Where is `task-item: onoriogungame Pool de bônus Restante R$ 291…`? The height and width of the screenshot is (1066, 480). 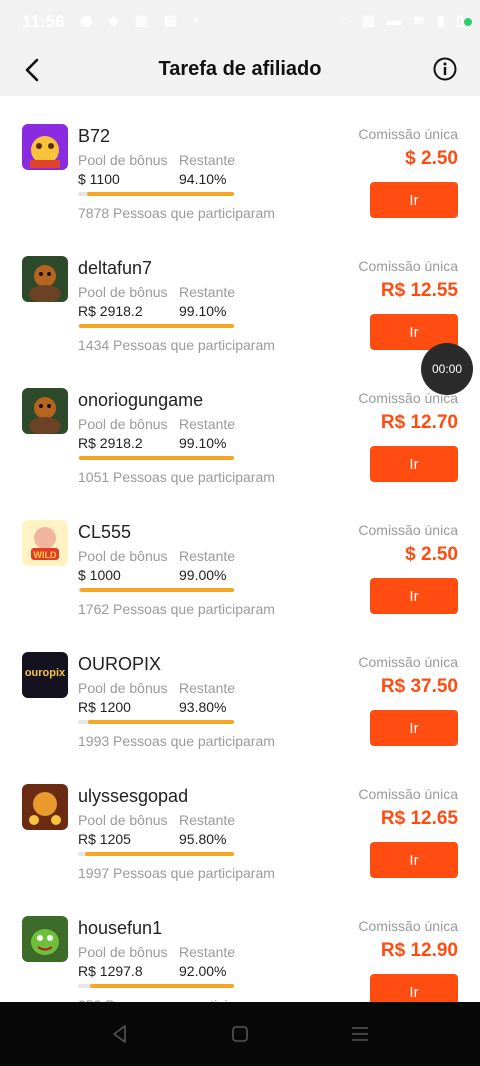 task-item: onoriogungame Pool de bônus Restante R$ 291… is located at coordinates (240, 426).